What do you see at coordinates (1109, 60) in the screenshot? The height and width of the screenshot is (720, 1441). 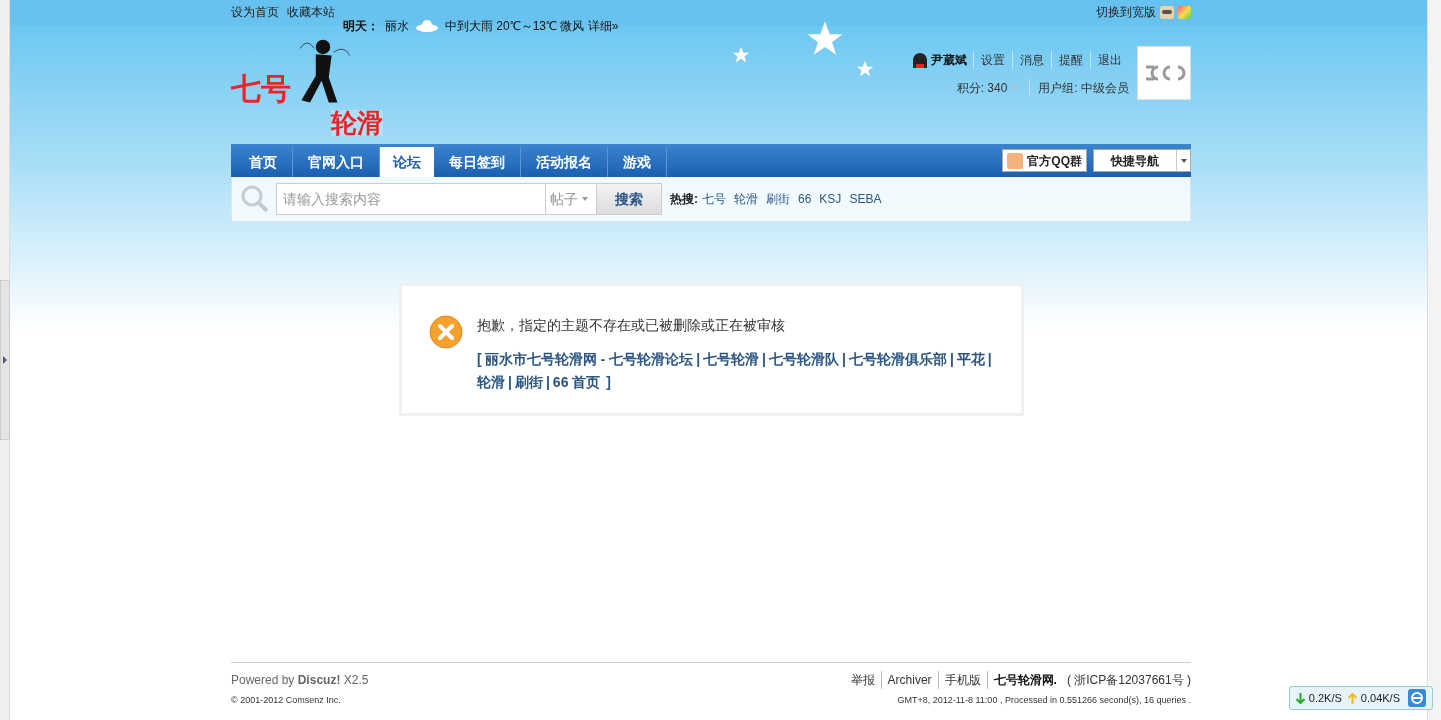 I see `user-menu-link: 退出` at bounding box center [1109, 60].